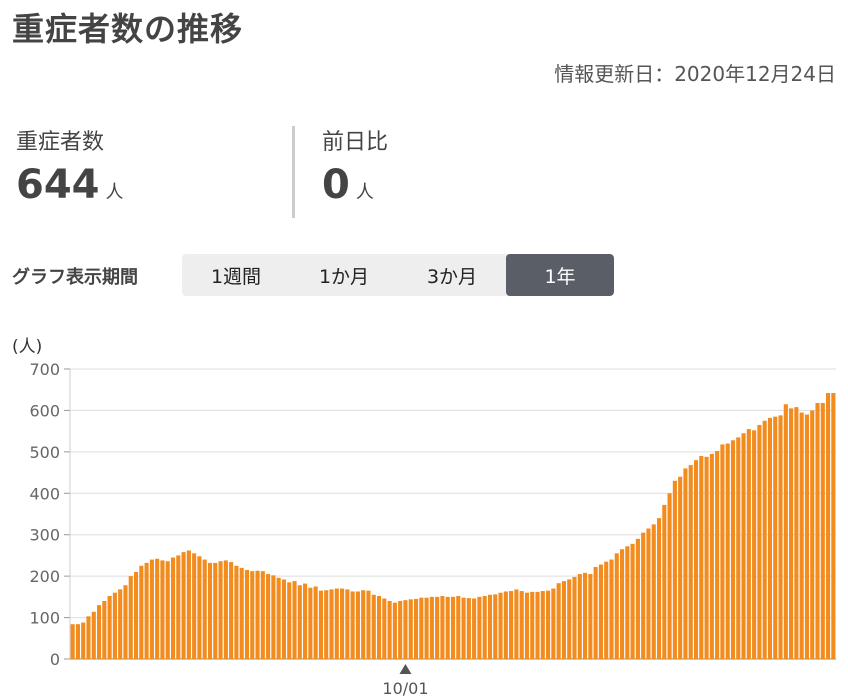 The image size is (848, 700). I want to click on y-tick-label: 200, so click(44, 576).